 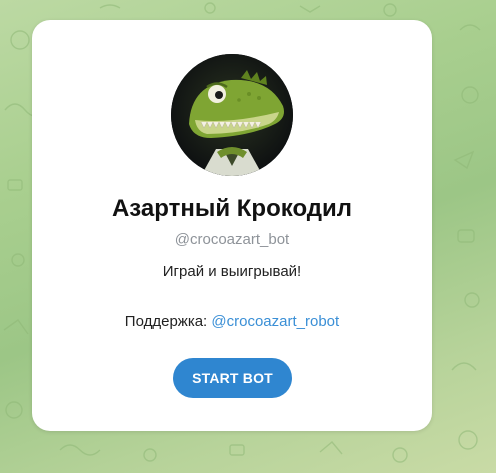 I want to click on support-line: Поддержка: @crocoazart_robot, so click(x=232, y=321).